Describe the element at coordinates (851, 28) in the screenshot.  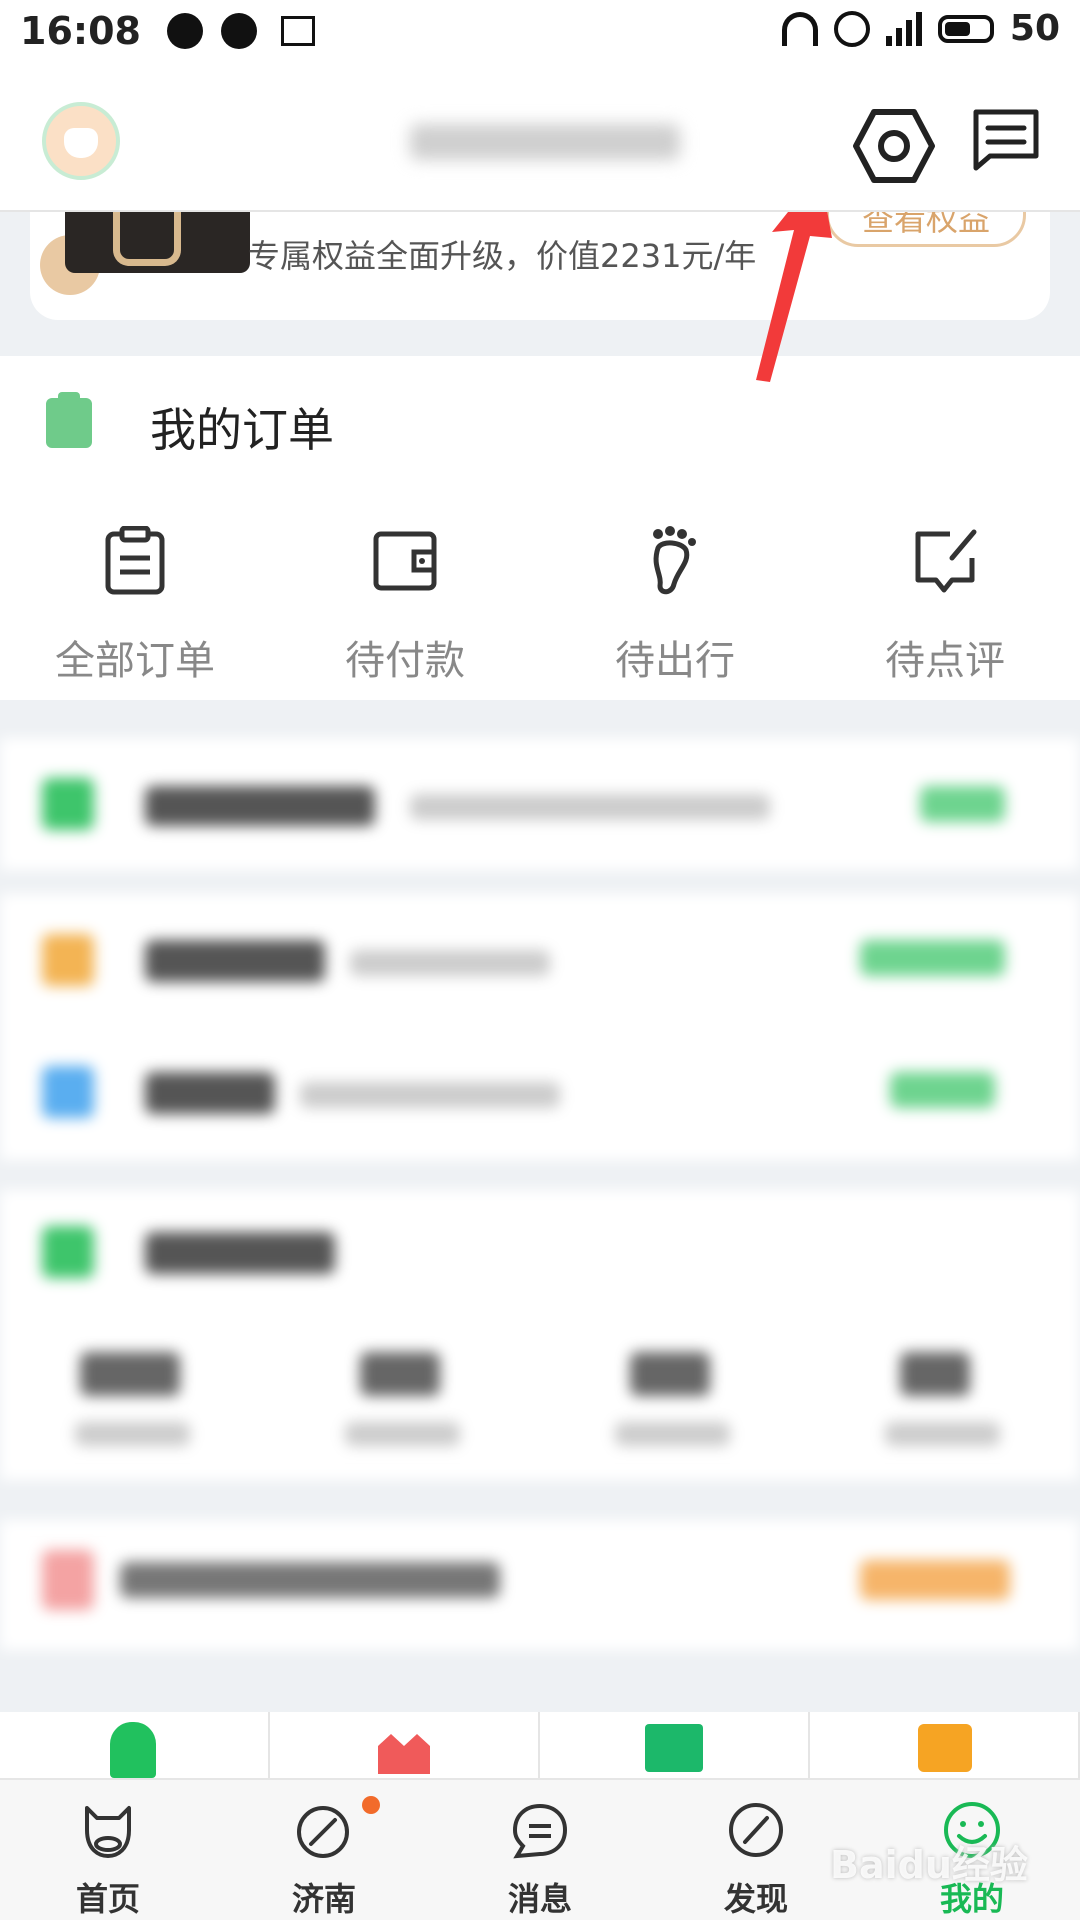
I see `alarm-icon` at that location.